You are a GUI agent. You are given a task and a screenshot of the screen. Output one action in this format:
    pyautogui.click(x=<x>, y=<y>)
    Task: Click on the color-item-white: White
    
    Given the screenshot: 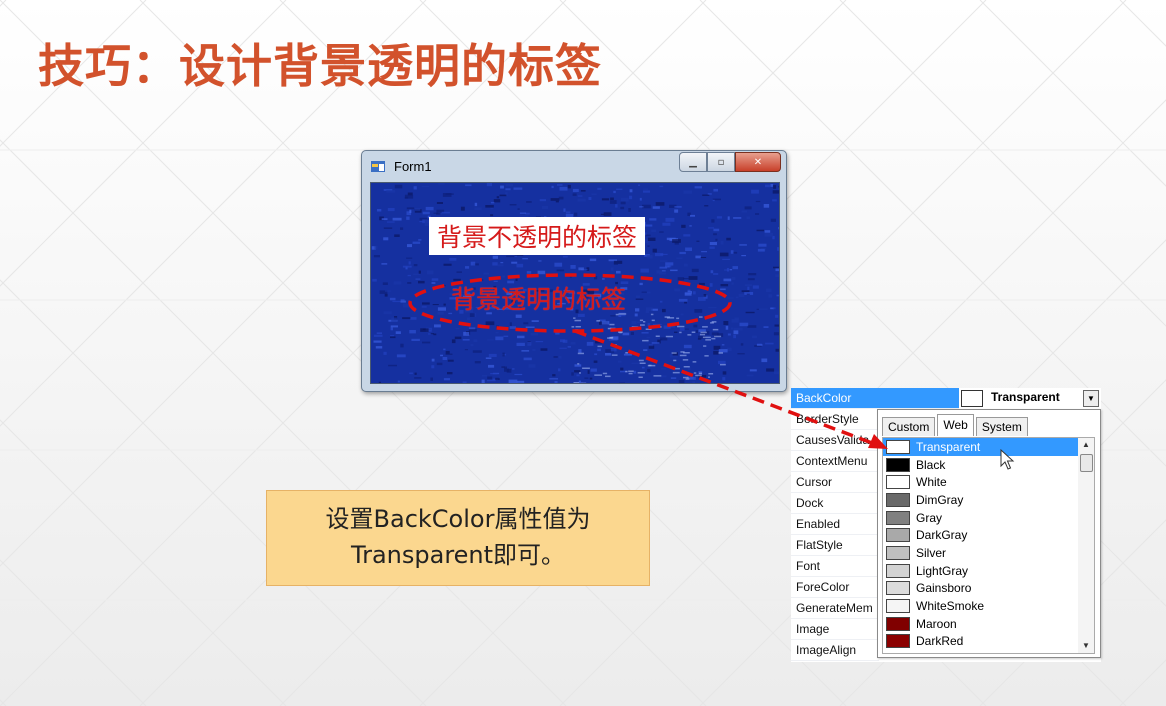 What is the action you would take?
    pyautogui.click(x=981, y=482)
    